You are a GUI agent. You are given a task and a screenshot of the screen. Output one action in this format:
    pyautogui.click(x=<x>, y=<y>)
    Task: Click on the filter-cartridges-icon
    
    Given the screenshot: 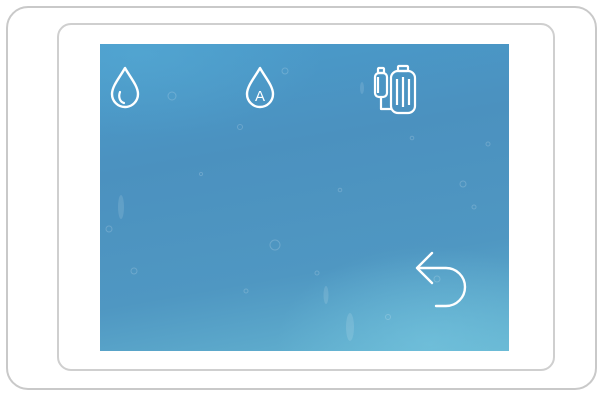 What is the action you would take?
    pyautogui.click(x=396, y=90)
    